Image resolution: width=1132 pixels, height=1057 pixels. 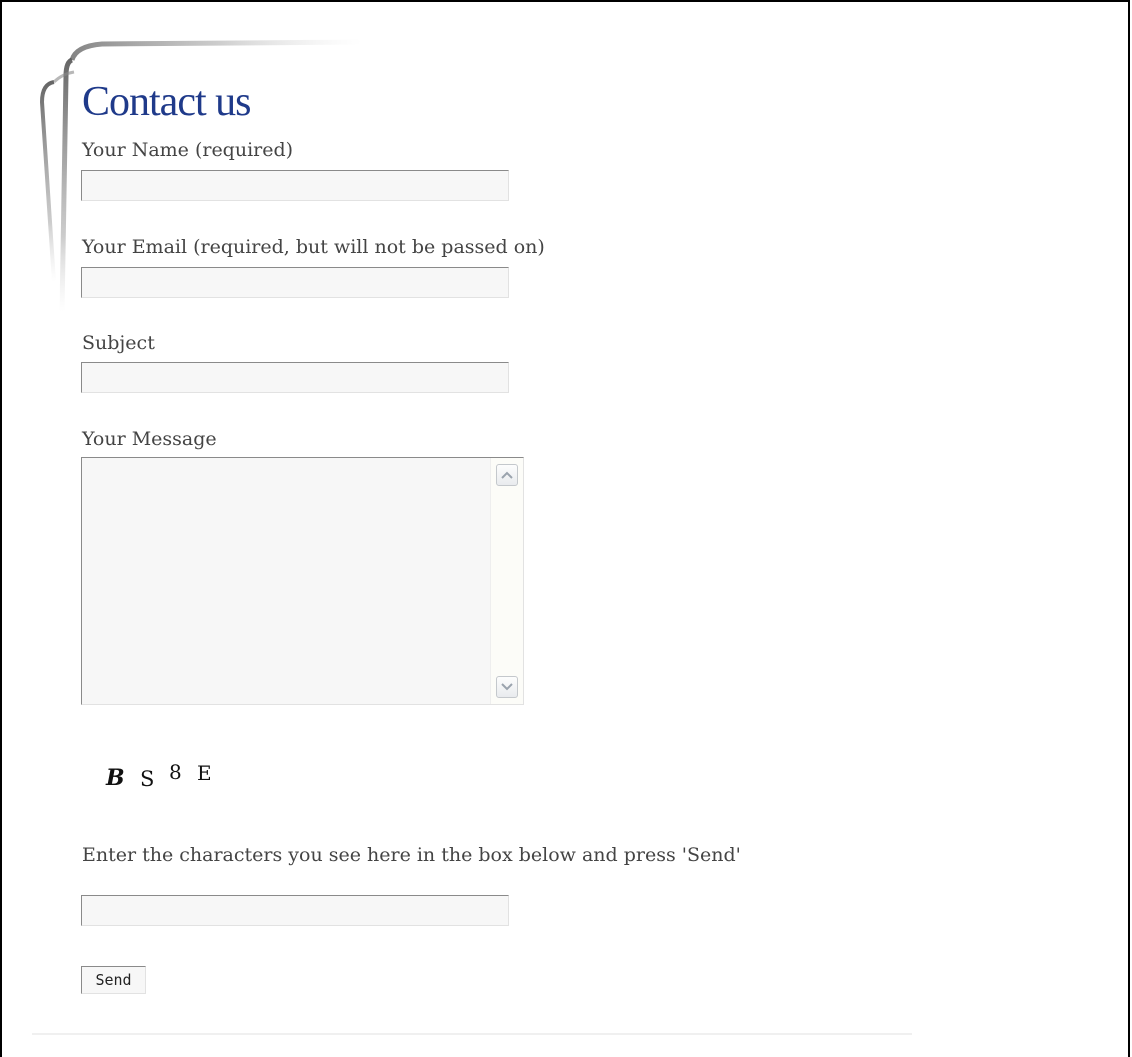 I want to click on name-input, so click(x=295, y=185).